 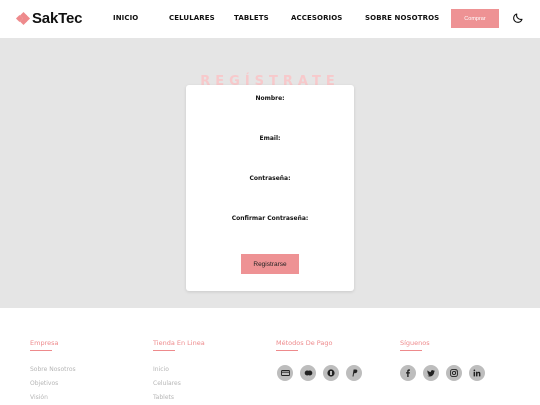 I want to click on footer-link-phones: Celulares, so click(x=167, y=383).